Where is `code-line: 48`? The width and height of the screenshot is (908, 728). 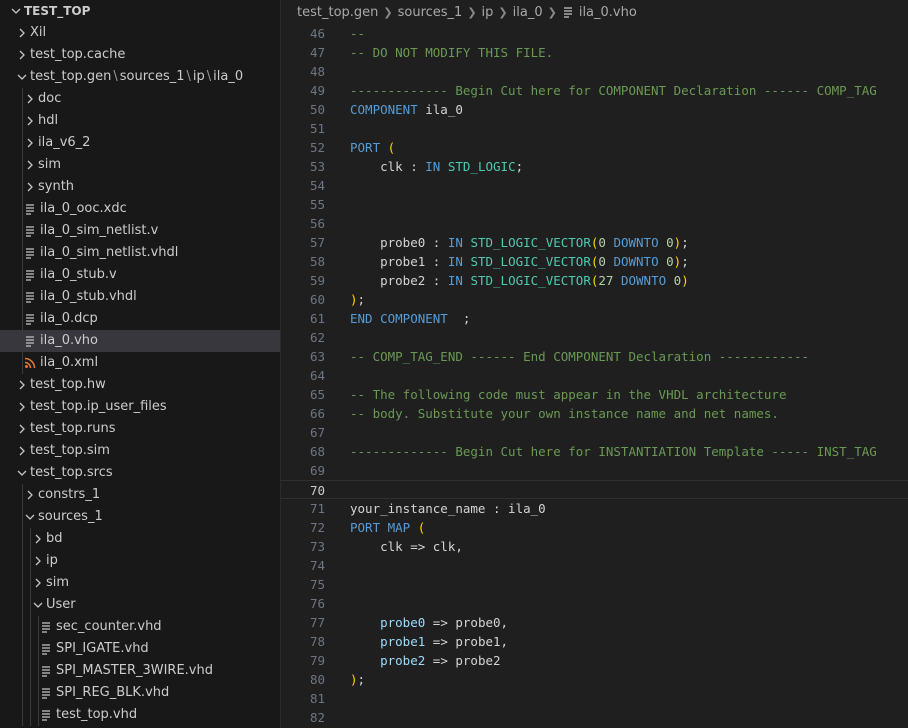 code-line: 48 is located at coordinates (594, 71).